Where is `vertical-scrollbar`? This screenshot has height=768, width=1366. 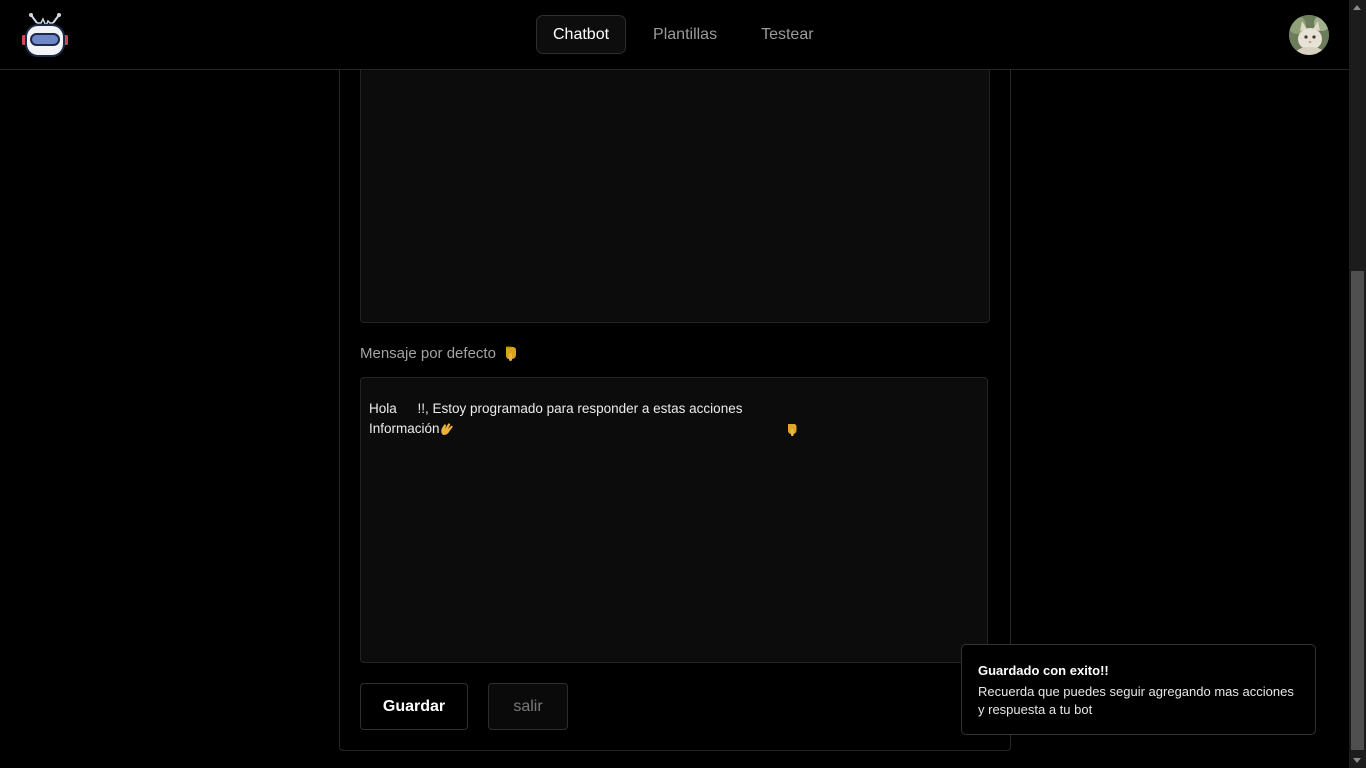 vertical-scrollbar is located at coordinates (1357, 384).